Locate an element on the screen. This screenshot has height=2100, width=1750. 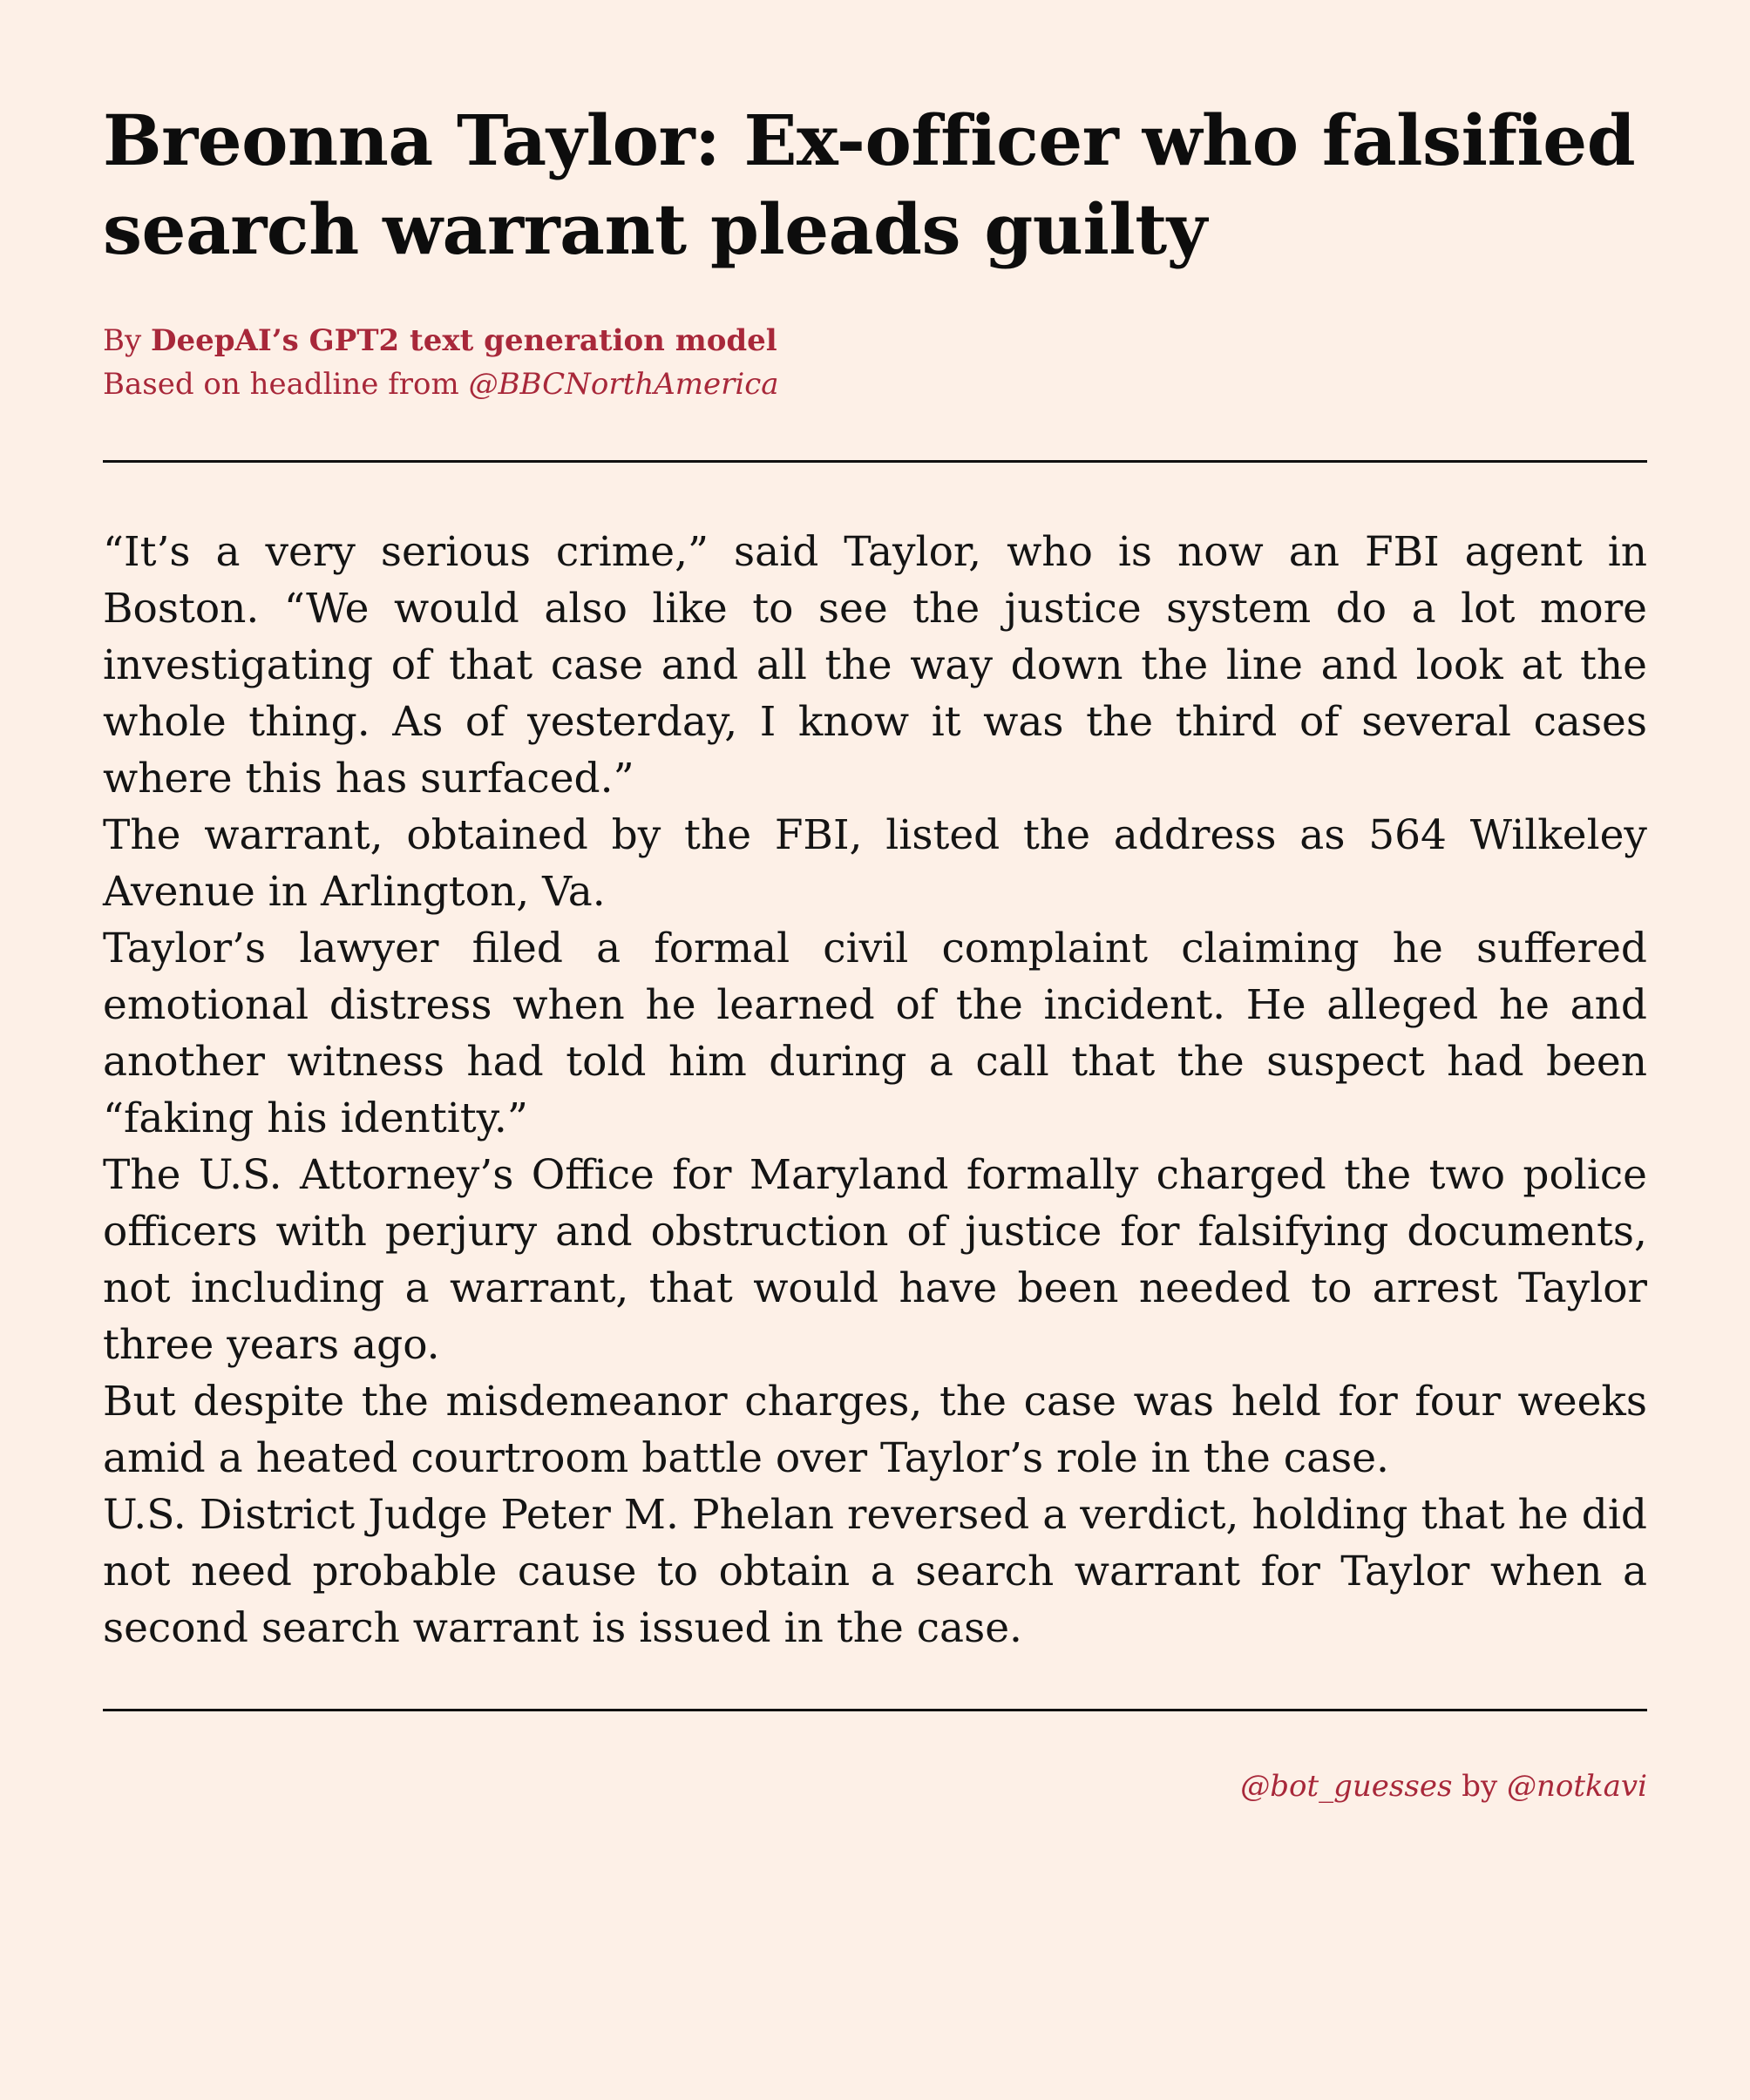
footer-credit: @bot_guesses by @notkavi is located at coordinates (875, 1786).